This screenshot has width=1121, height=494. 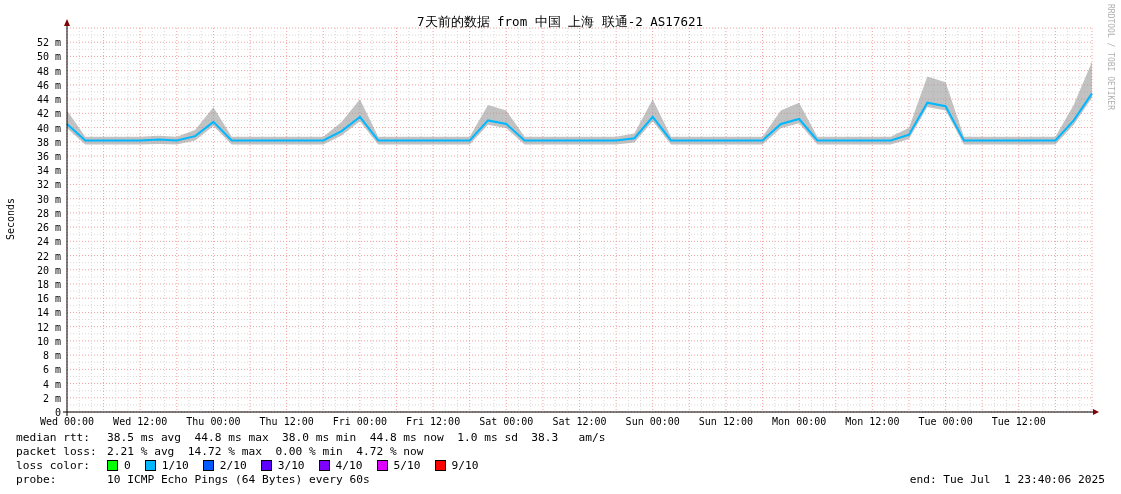 I want to click on tick-label: 10 m, so click(x=48, y=341).